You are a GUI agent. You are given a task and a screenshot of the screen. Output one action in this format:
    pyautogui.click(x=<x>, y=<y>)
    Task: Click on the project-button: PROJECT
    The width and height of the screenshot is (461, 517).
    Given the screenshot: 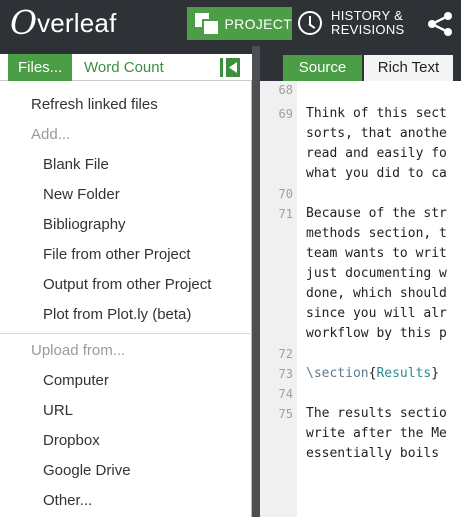 What is the action you would take?
    pyautogui.click(x=239, y=23)
    